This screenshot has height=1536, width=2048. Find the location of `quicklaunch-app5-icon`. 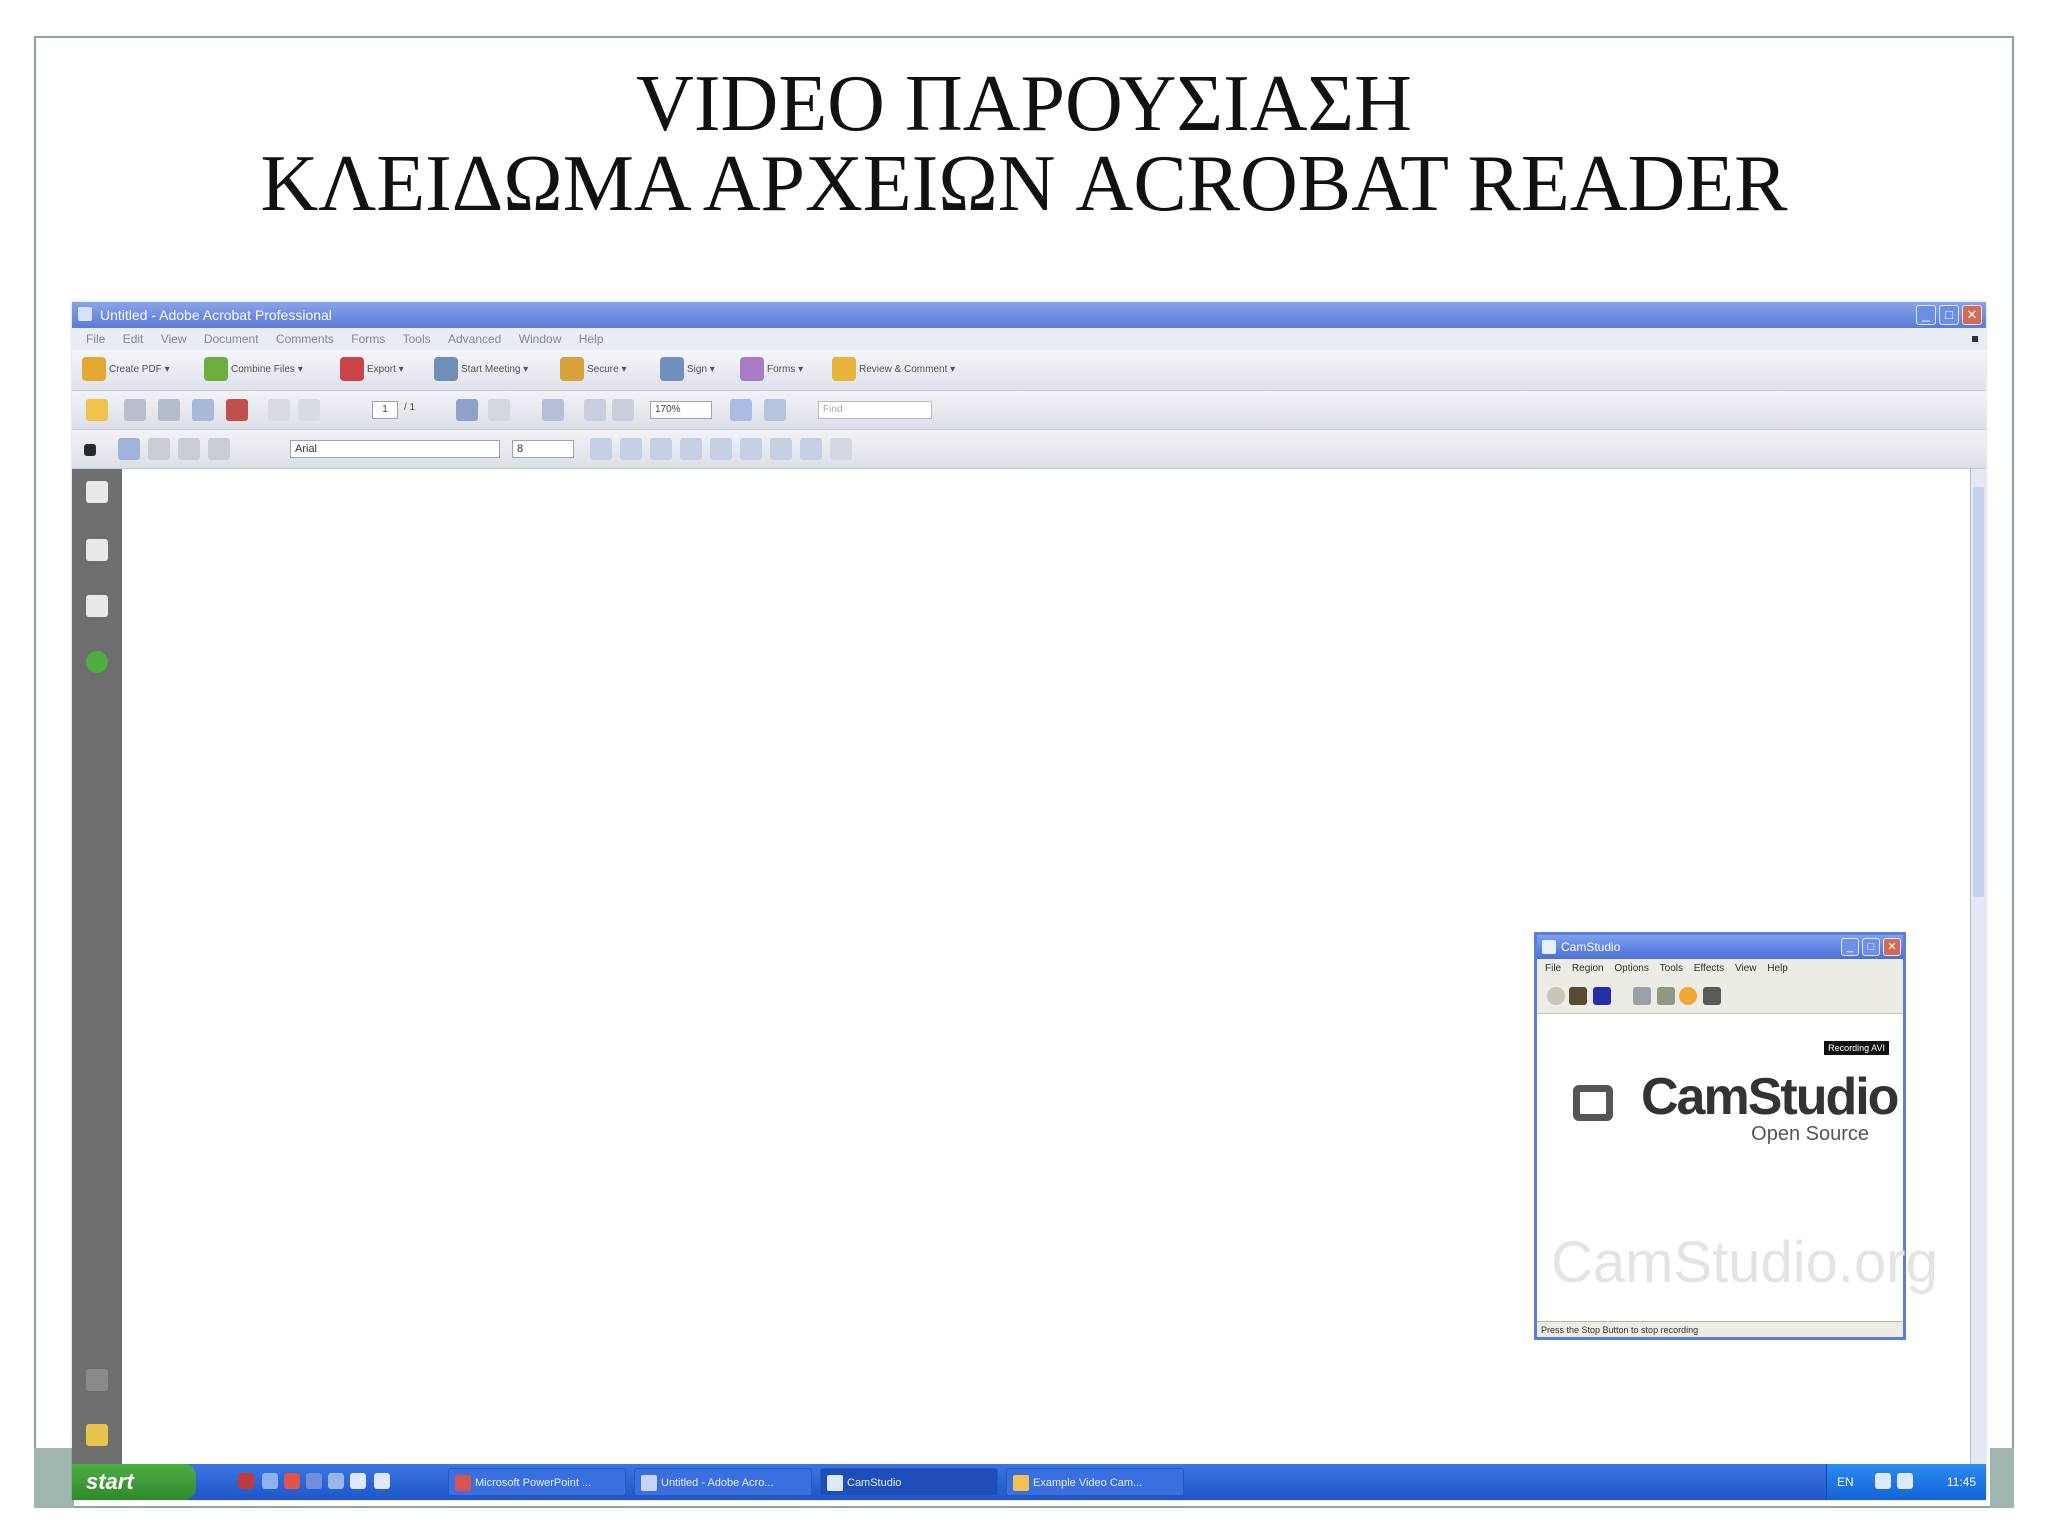

quicklaunch-app5-icon is located at coordinates (336, 1481).